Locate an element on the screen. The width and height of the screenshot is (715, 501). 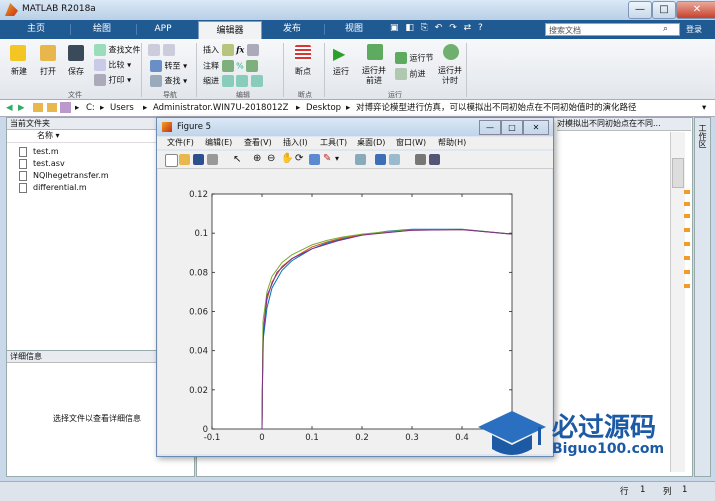
save-button is located at coordinates (76, 53).